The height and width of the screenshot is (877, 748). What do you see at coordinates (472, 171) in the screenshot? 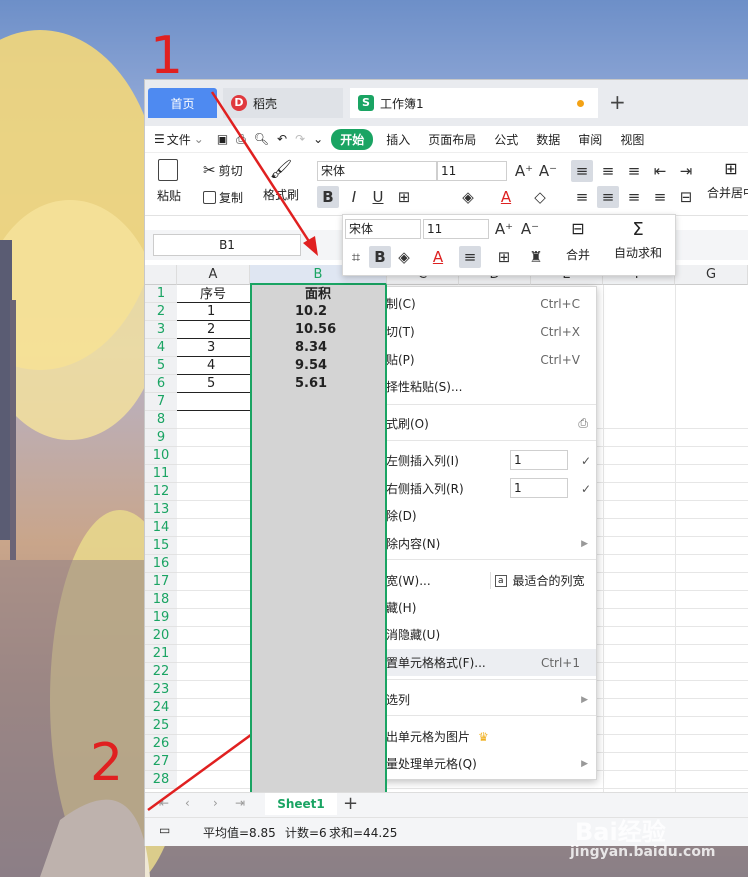
I see `font-size-select: 11` at bounding box center [472, 171].